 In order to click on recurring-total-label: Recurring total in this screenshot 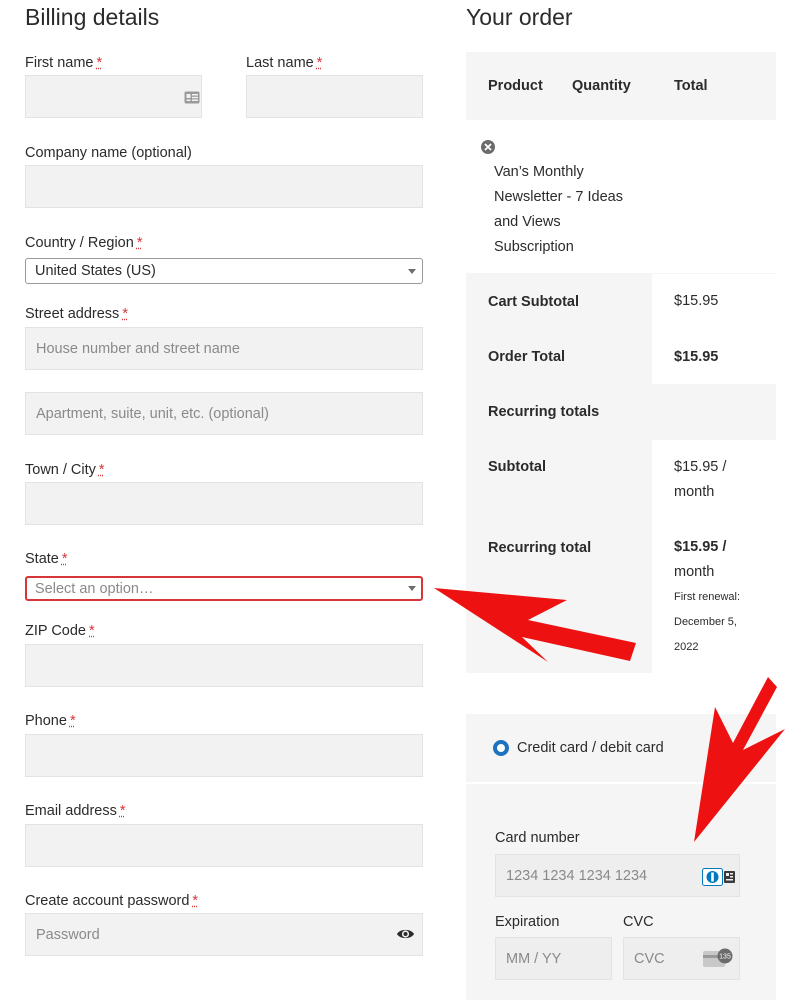, I will do `click(540, 548)`.